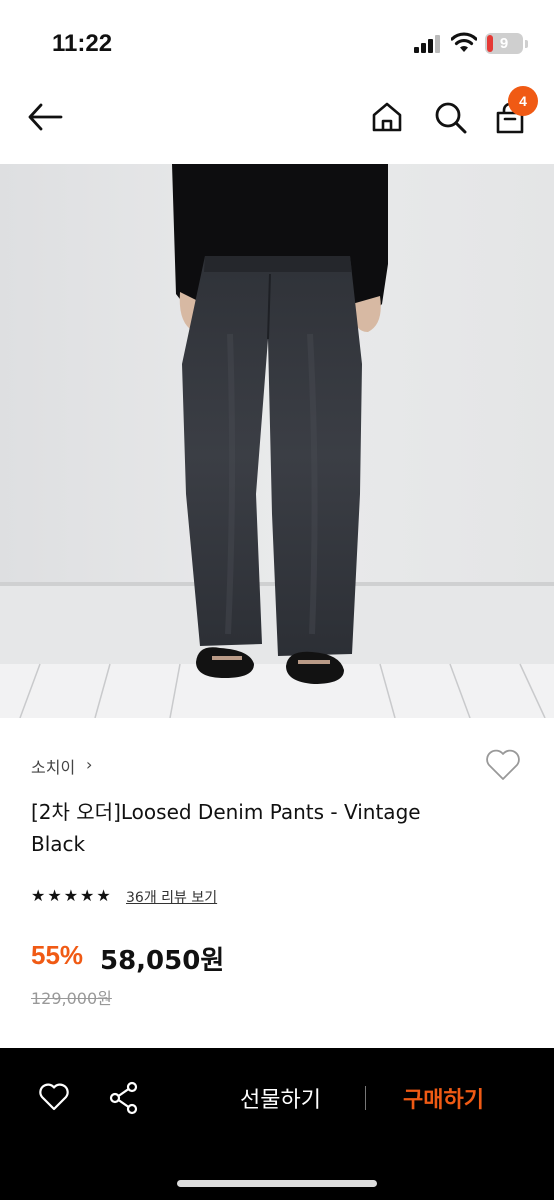 The height and width of the screenshot is (1200, 554). What do you see at coordinates (526, 44) in the screenshot?
I see `battery-nub` at bounding box center [526, 44].